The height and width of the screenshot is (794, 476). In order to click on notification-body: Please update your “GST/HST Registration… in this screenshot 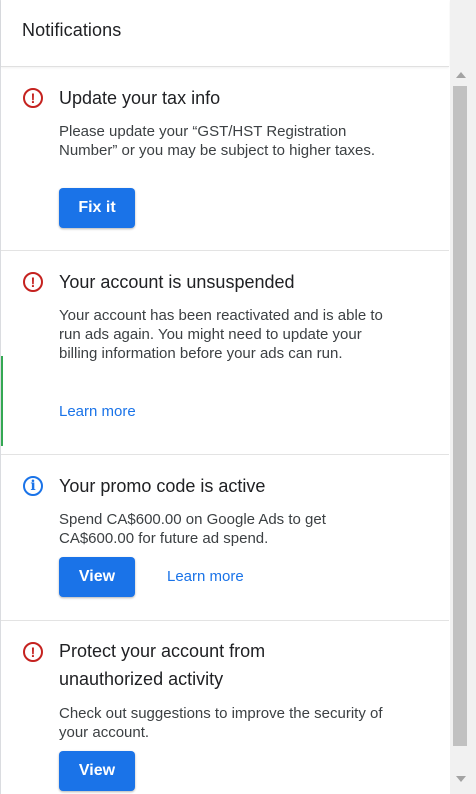, I will do `click(217, 141)`.